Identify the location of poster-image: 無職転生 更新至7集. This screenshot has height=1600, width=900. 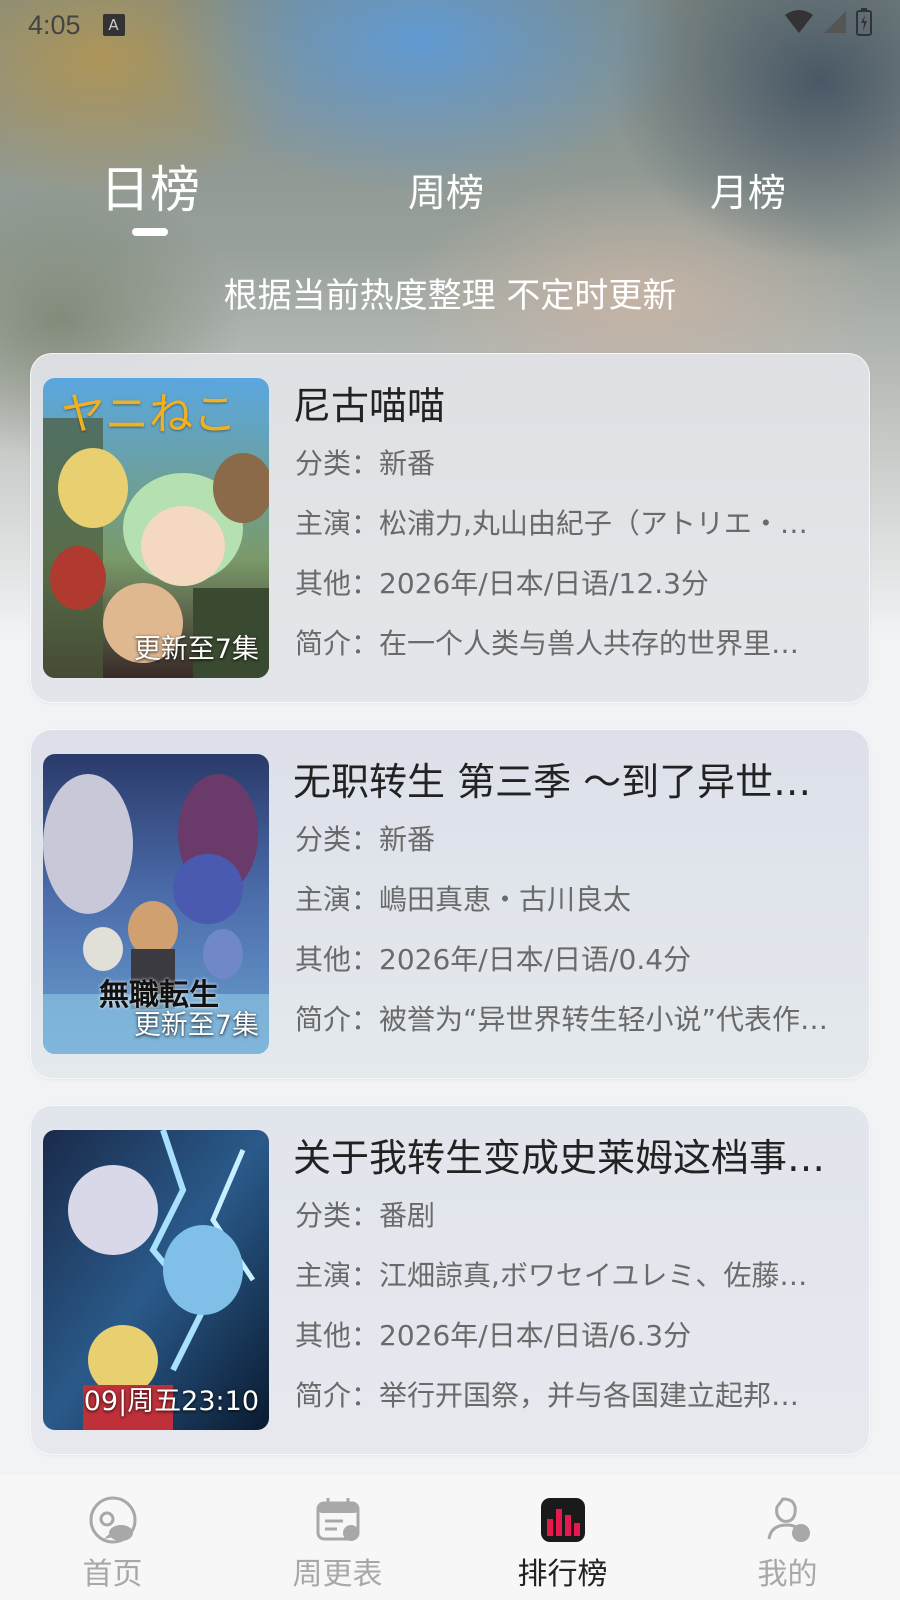
(156, 904).